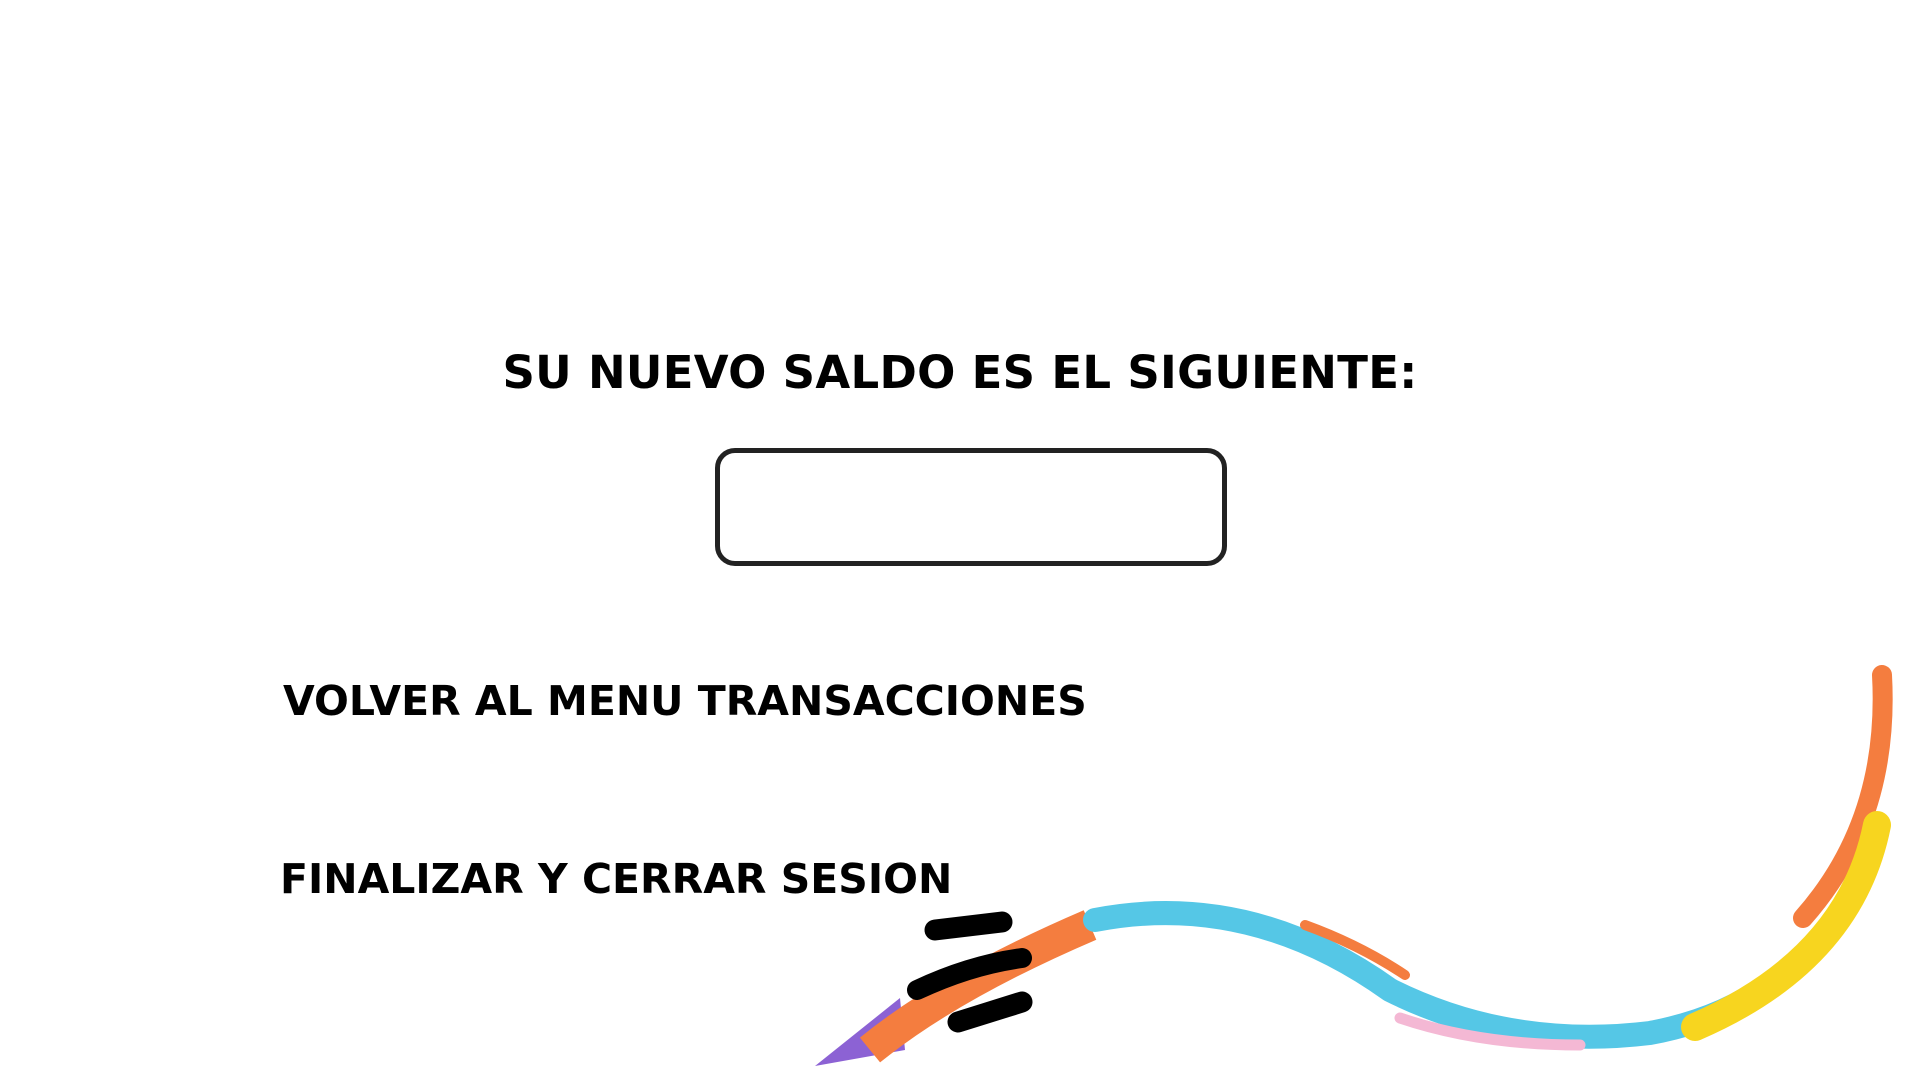 The image size is (1920, 1080). What do you see at coordinates (990, 1012) in the screenshot?
I see `black-mark-bottom` at bounding box center [990, 1012].